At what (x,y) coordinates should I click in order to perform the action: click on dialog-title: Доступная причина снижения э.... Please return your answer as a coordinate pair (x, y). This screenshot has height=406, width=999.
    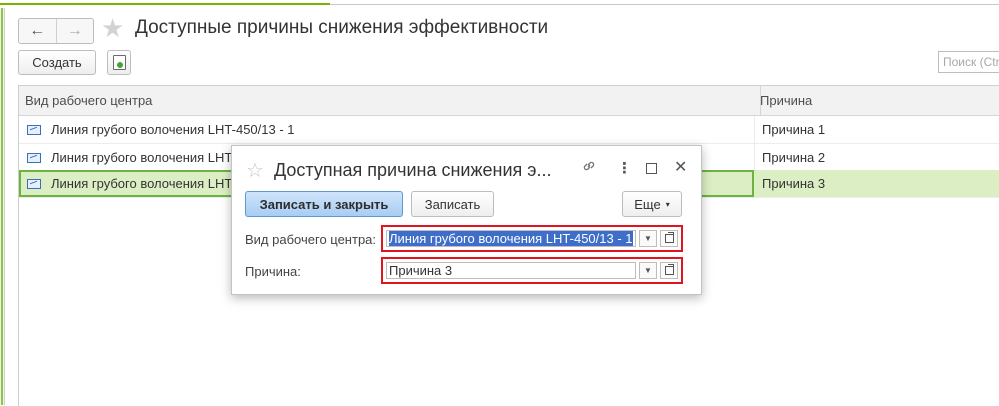
    Looking at the image, I should click on (413, 170).